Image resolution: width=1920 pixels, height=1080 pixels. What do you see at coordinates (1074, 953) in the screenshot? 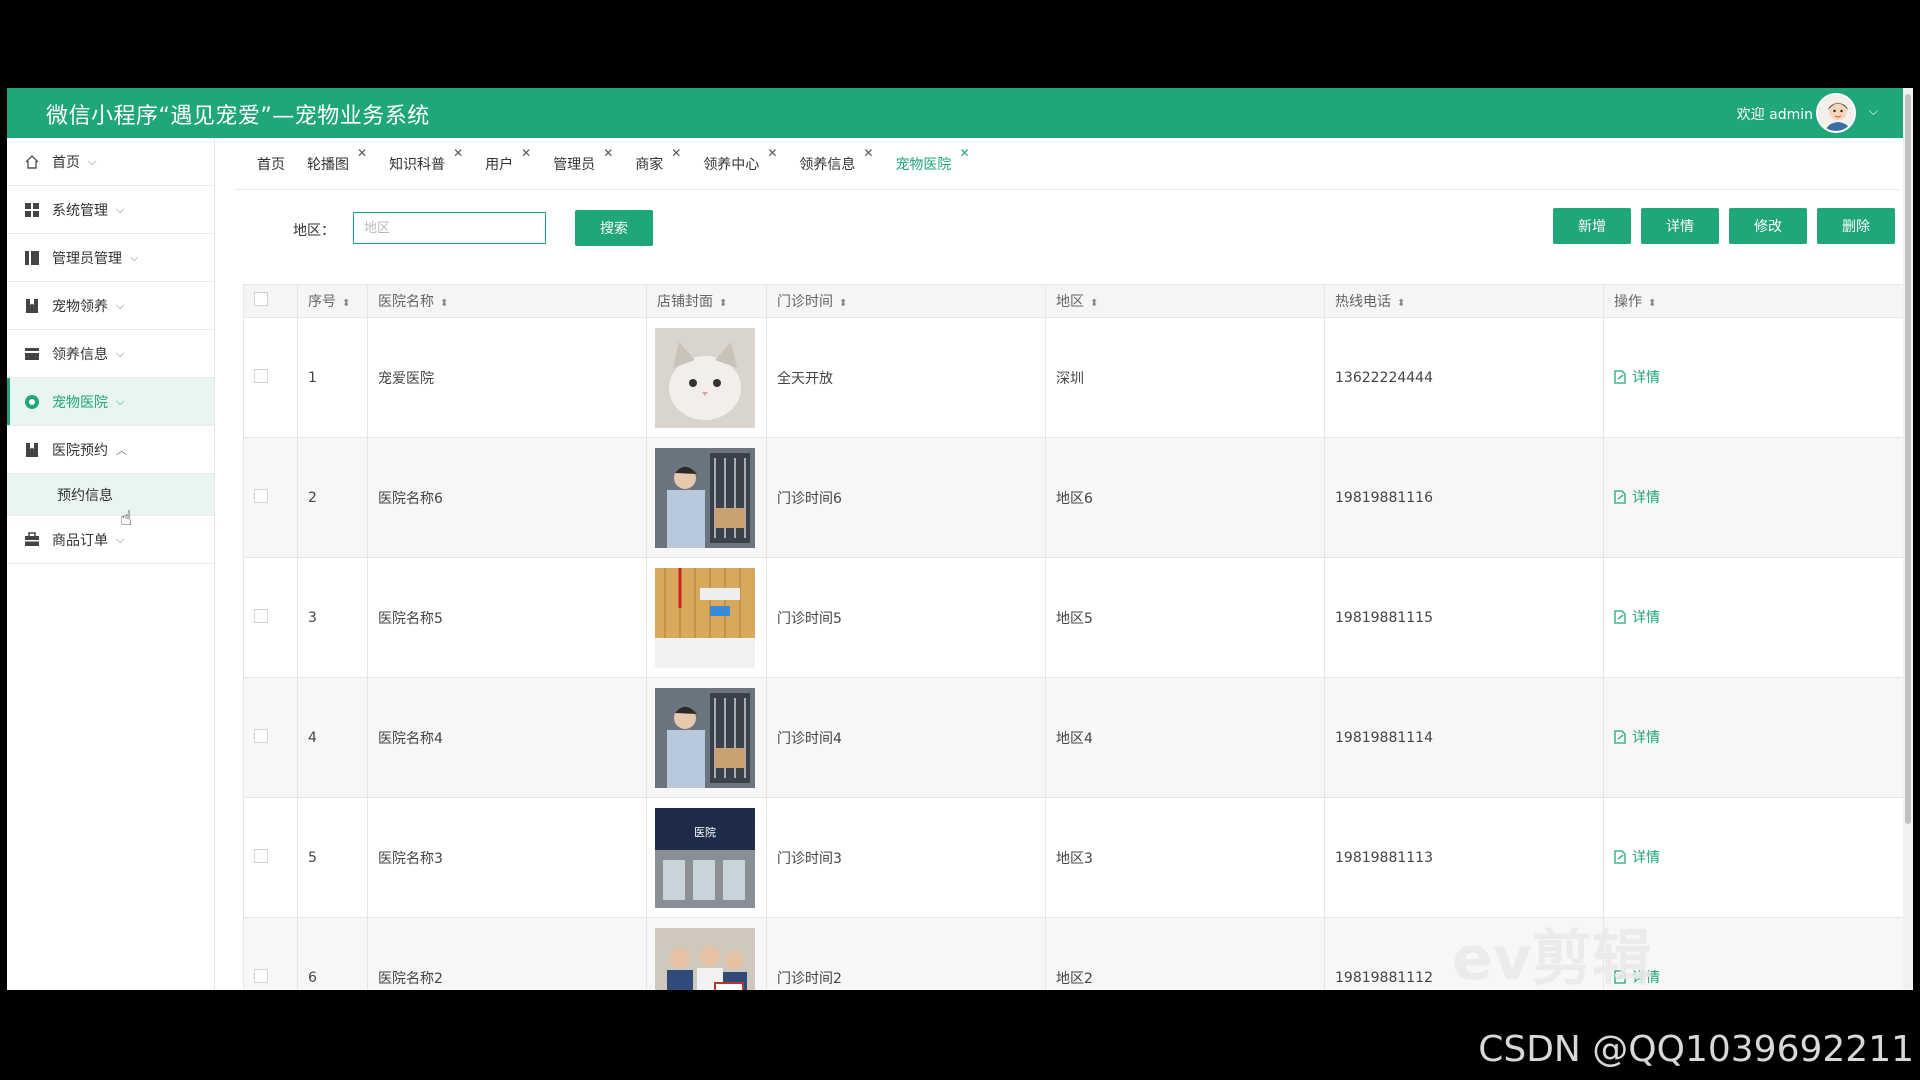
I see `table-row: 6 医院名称2 门诊时间2 地区2 19819881112 详情` at bounding box center [1074, 953].